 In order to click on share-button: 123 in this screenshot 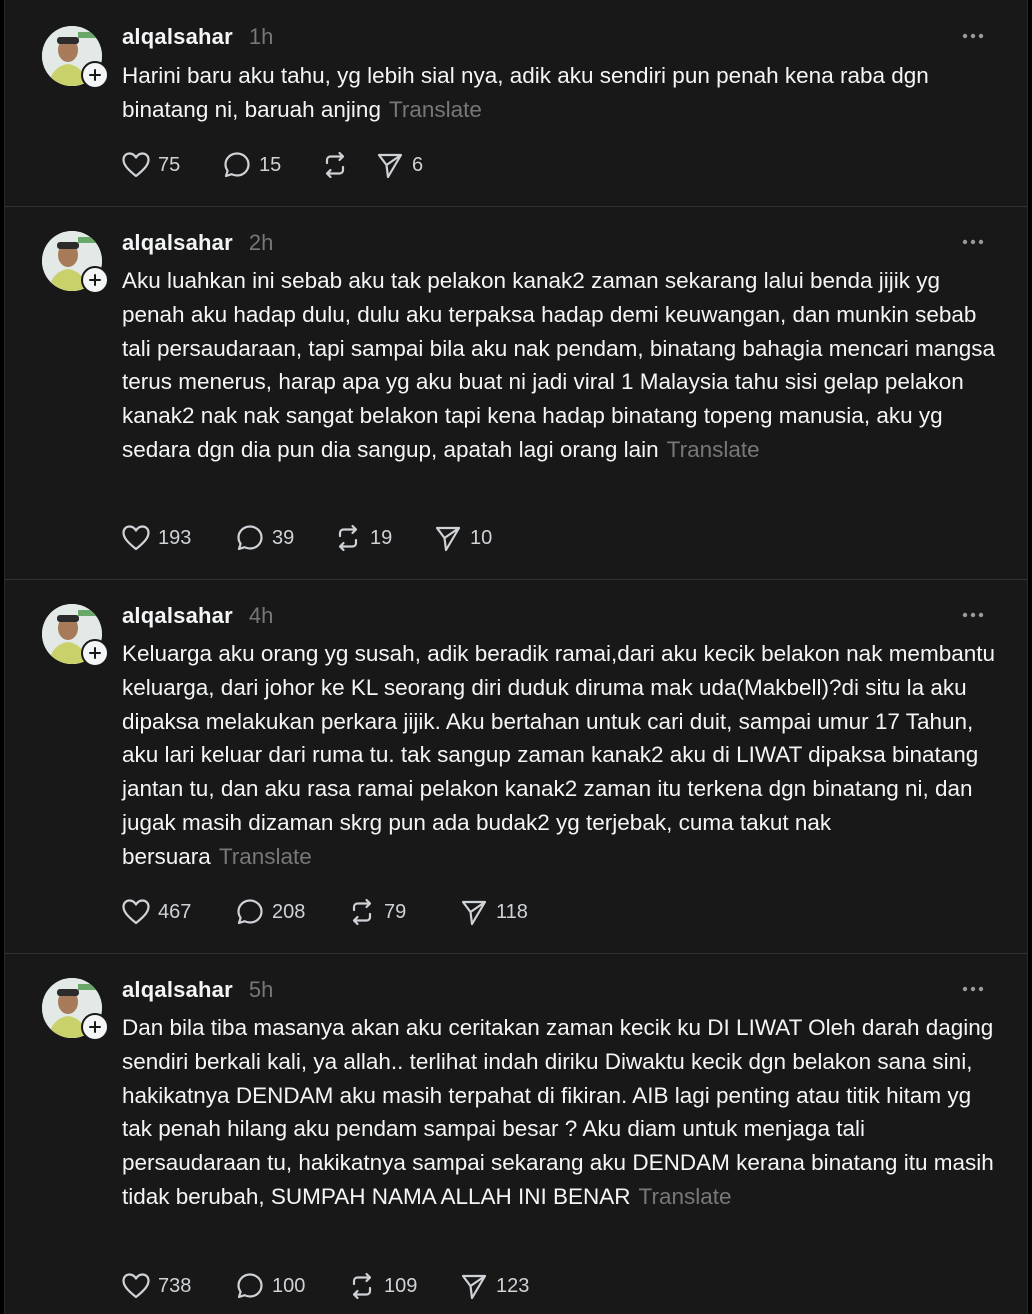, I will do `click(494, 1286)`.